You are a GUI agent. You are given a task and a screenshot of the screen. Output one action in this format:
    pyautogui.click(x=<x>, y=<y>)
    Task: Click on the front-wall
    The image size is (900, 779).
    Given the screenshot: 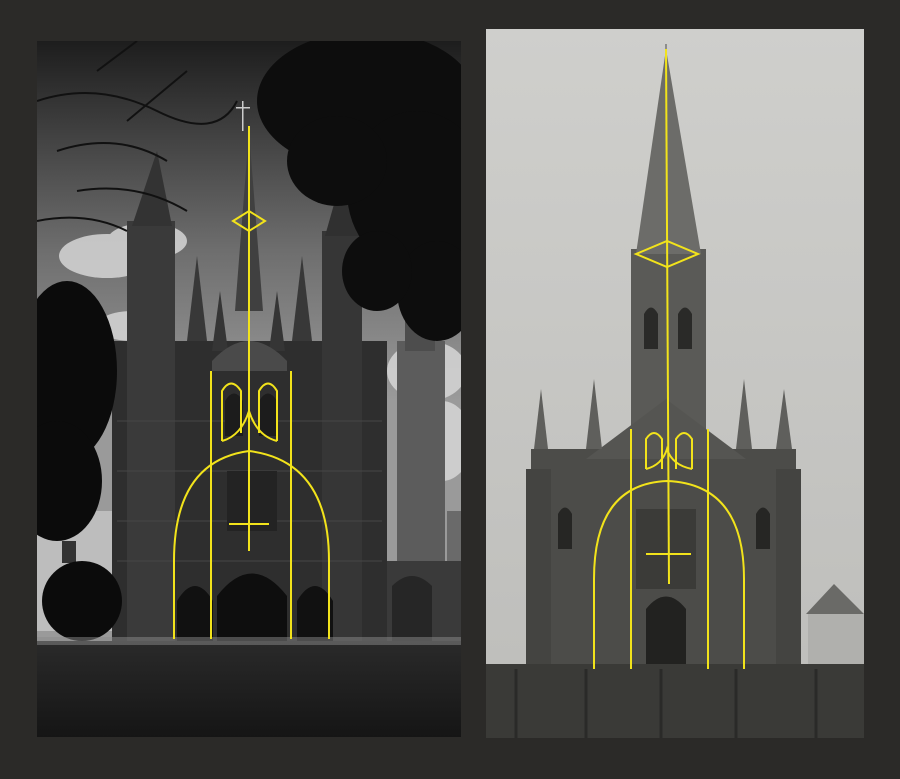 What is the action you would take?
    pyautogui.click(x=675, y=701)
    